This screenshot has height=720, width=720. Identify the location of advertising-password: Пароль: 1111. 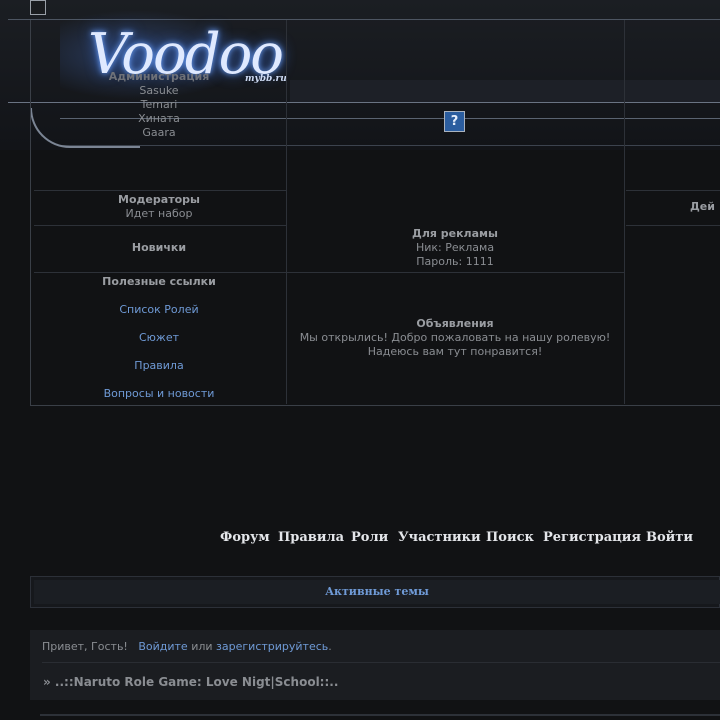
(455, 261).